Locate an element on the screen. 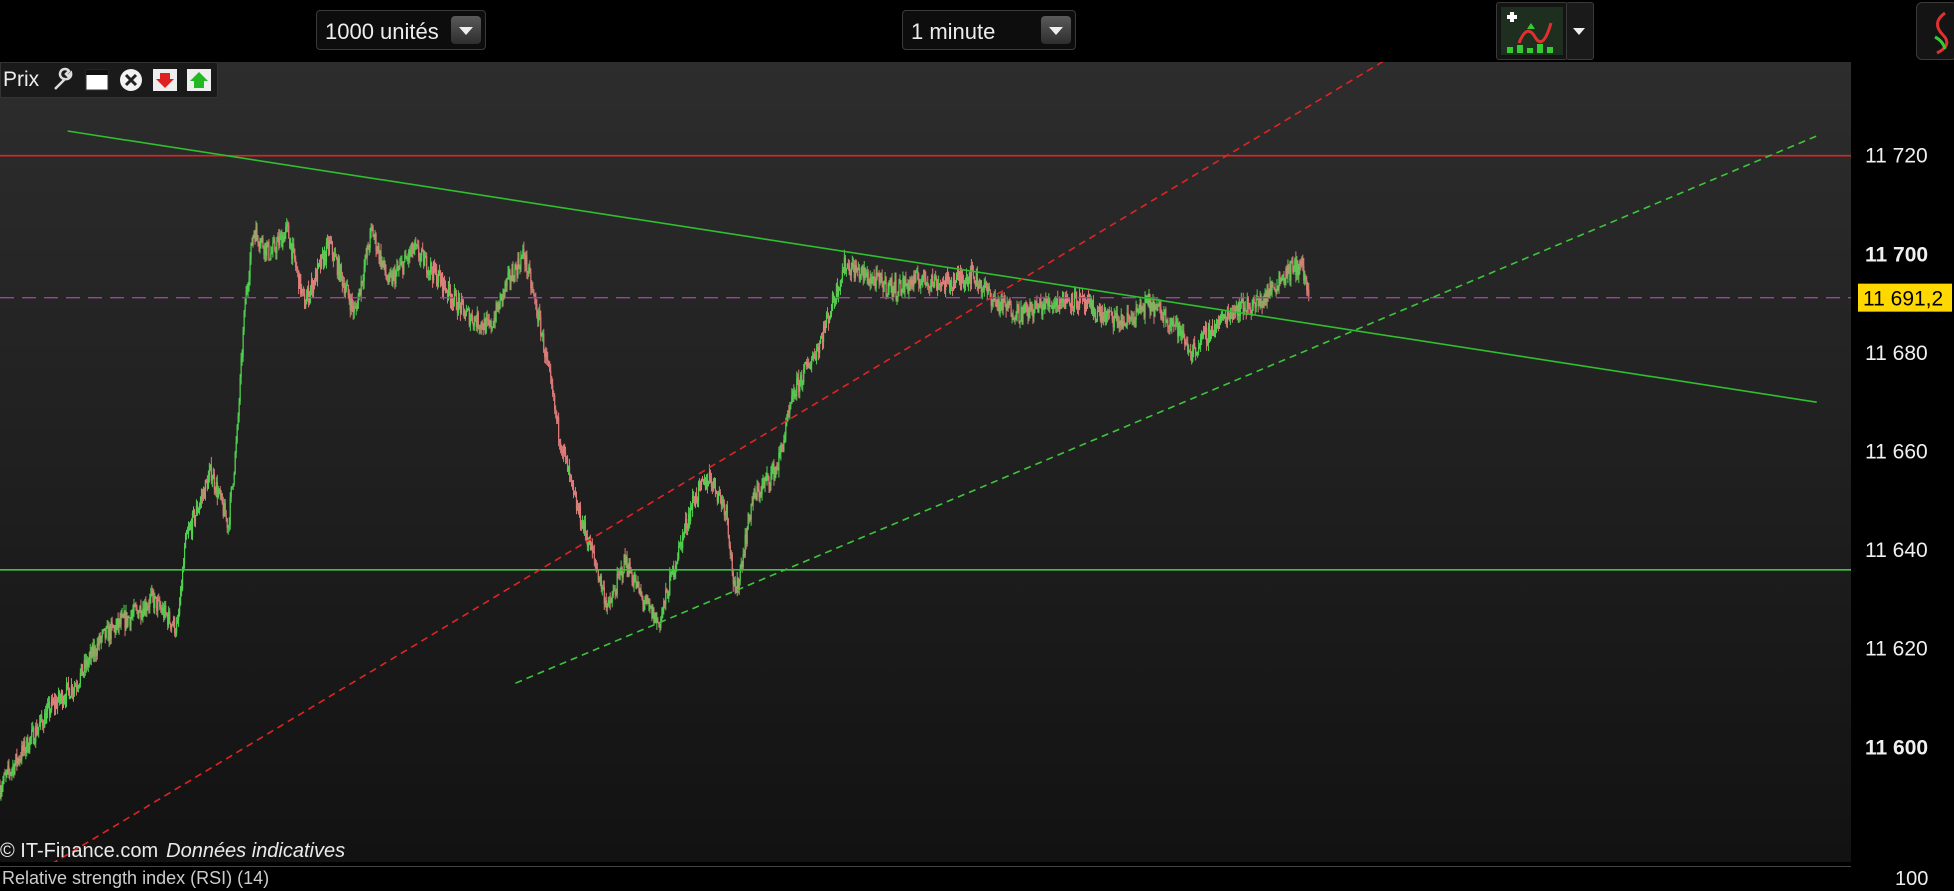 The image size is (1954, 891). y-tick-label: 11 620 is located at coordinates (1896, 649).